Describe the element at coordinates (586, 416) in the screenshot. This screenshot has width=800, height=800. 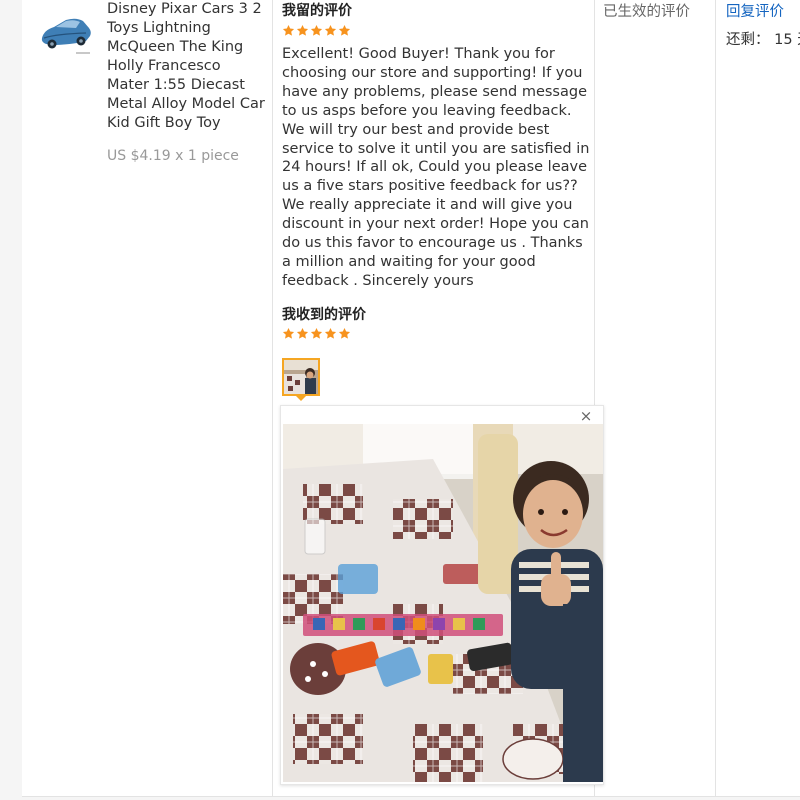
I see `close-icon: ×` at that location.